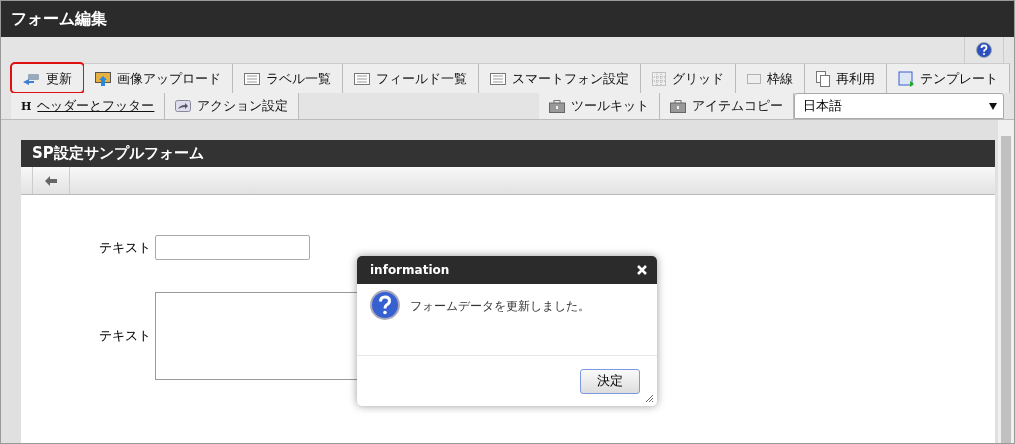  Describe the element at coordinates (411, 78) in the screenshot. I see `toolbar-tab: フィールド一覧` at that location.